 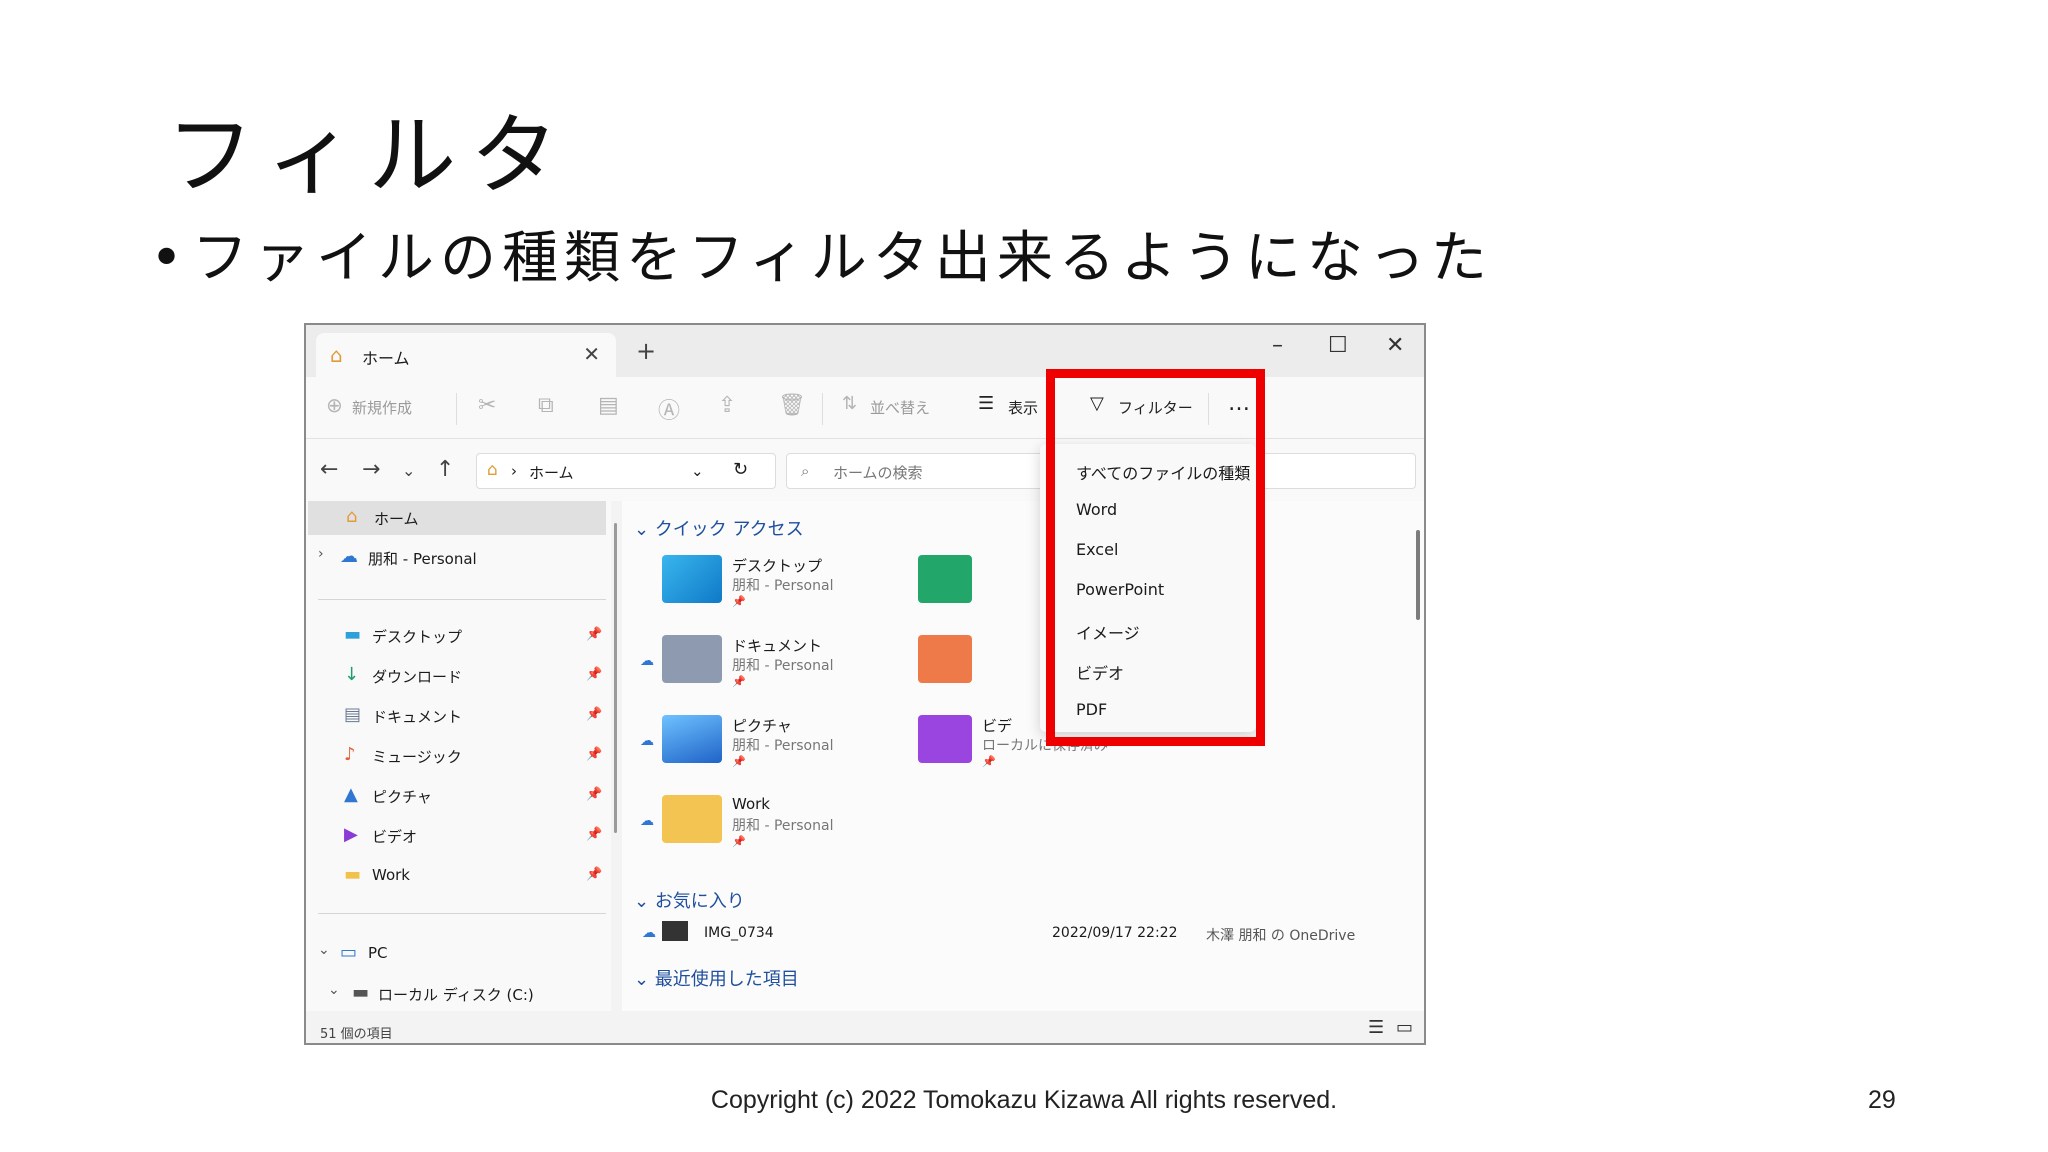 I want to click on sidebar-item-desktop: ▬ デスクトップ 📌, so click(x=456, y=636).